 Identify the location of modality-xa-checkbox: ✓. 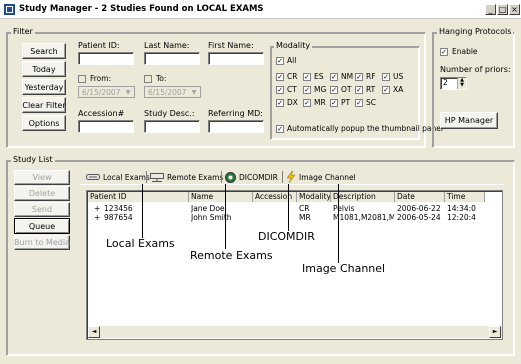
(386, 90).